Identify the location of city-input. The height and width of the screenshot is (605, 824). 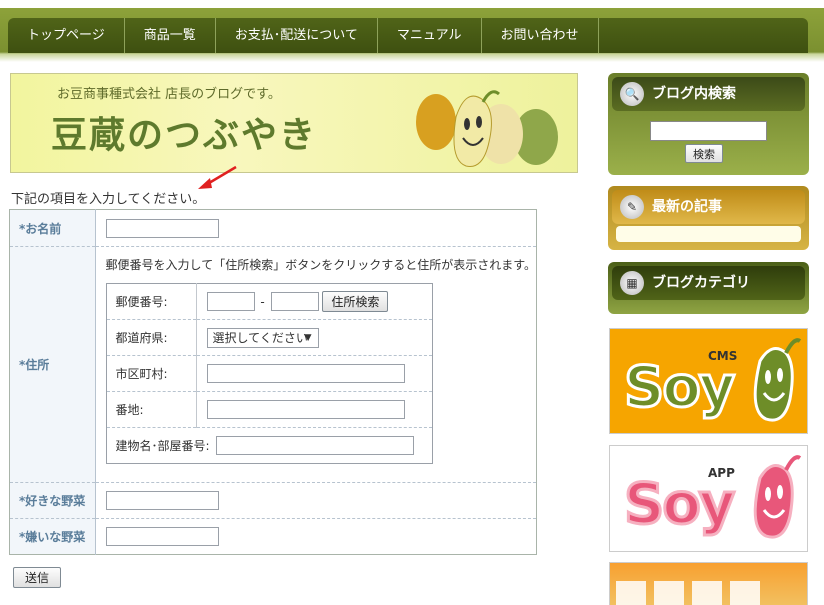
(305, 373).